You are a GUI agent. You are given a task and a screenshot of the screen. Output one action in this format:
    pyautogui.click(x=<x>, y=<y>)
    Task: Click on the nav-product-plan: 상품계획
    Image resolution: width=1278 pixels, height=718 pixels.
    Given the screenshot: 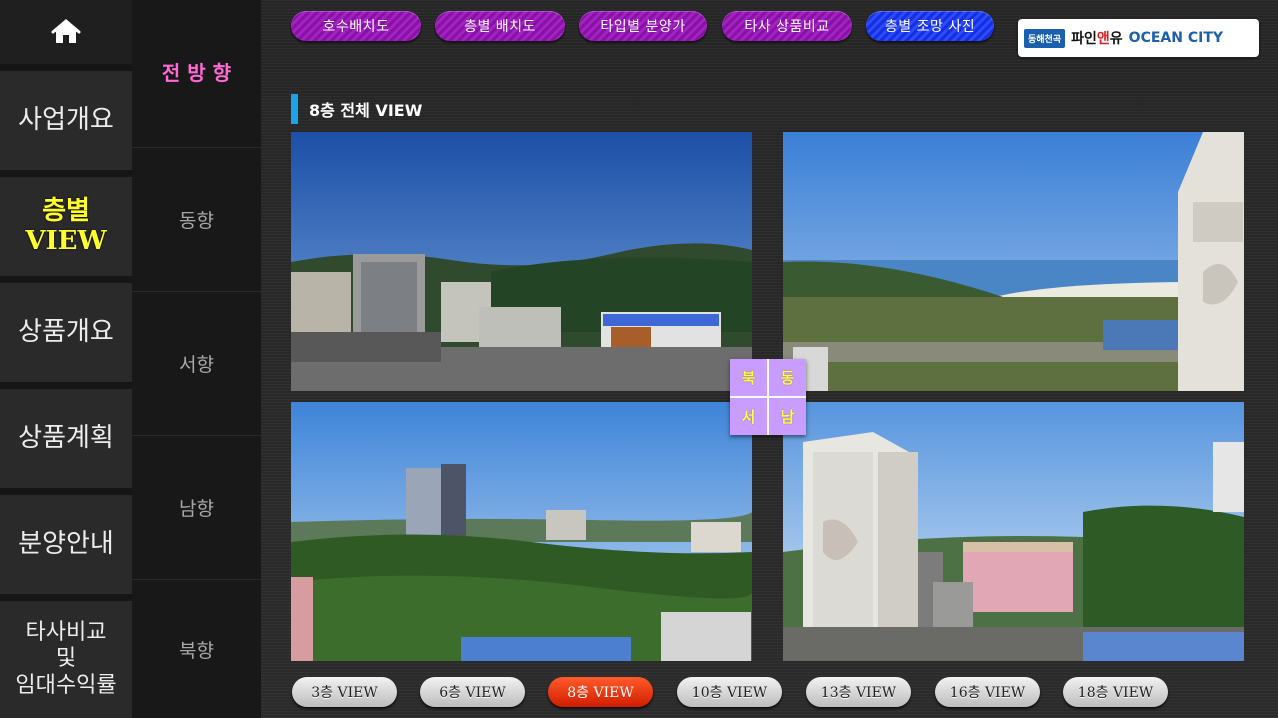 What is the action you would take?
    pyautogui.click(x=66, y=438)
    